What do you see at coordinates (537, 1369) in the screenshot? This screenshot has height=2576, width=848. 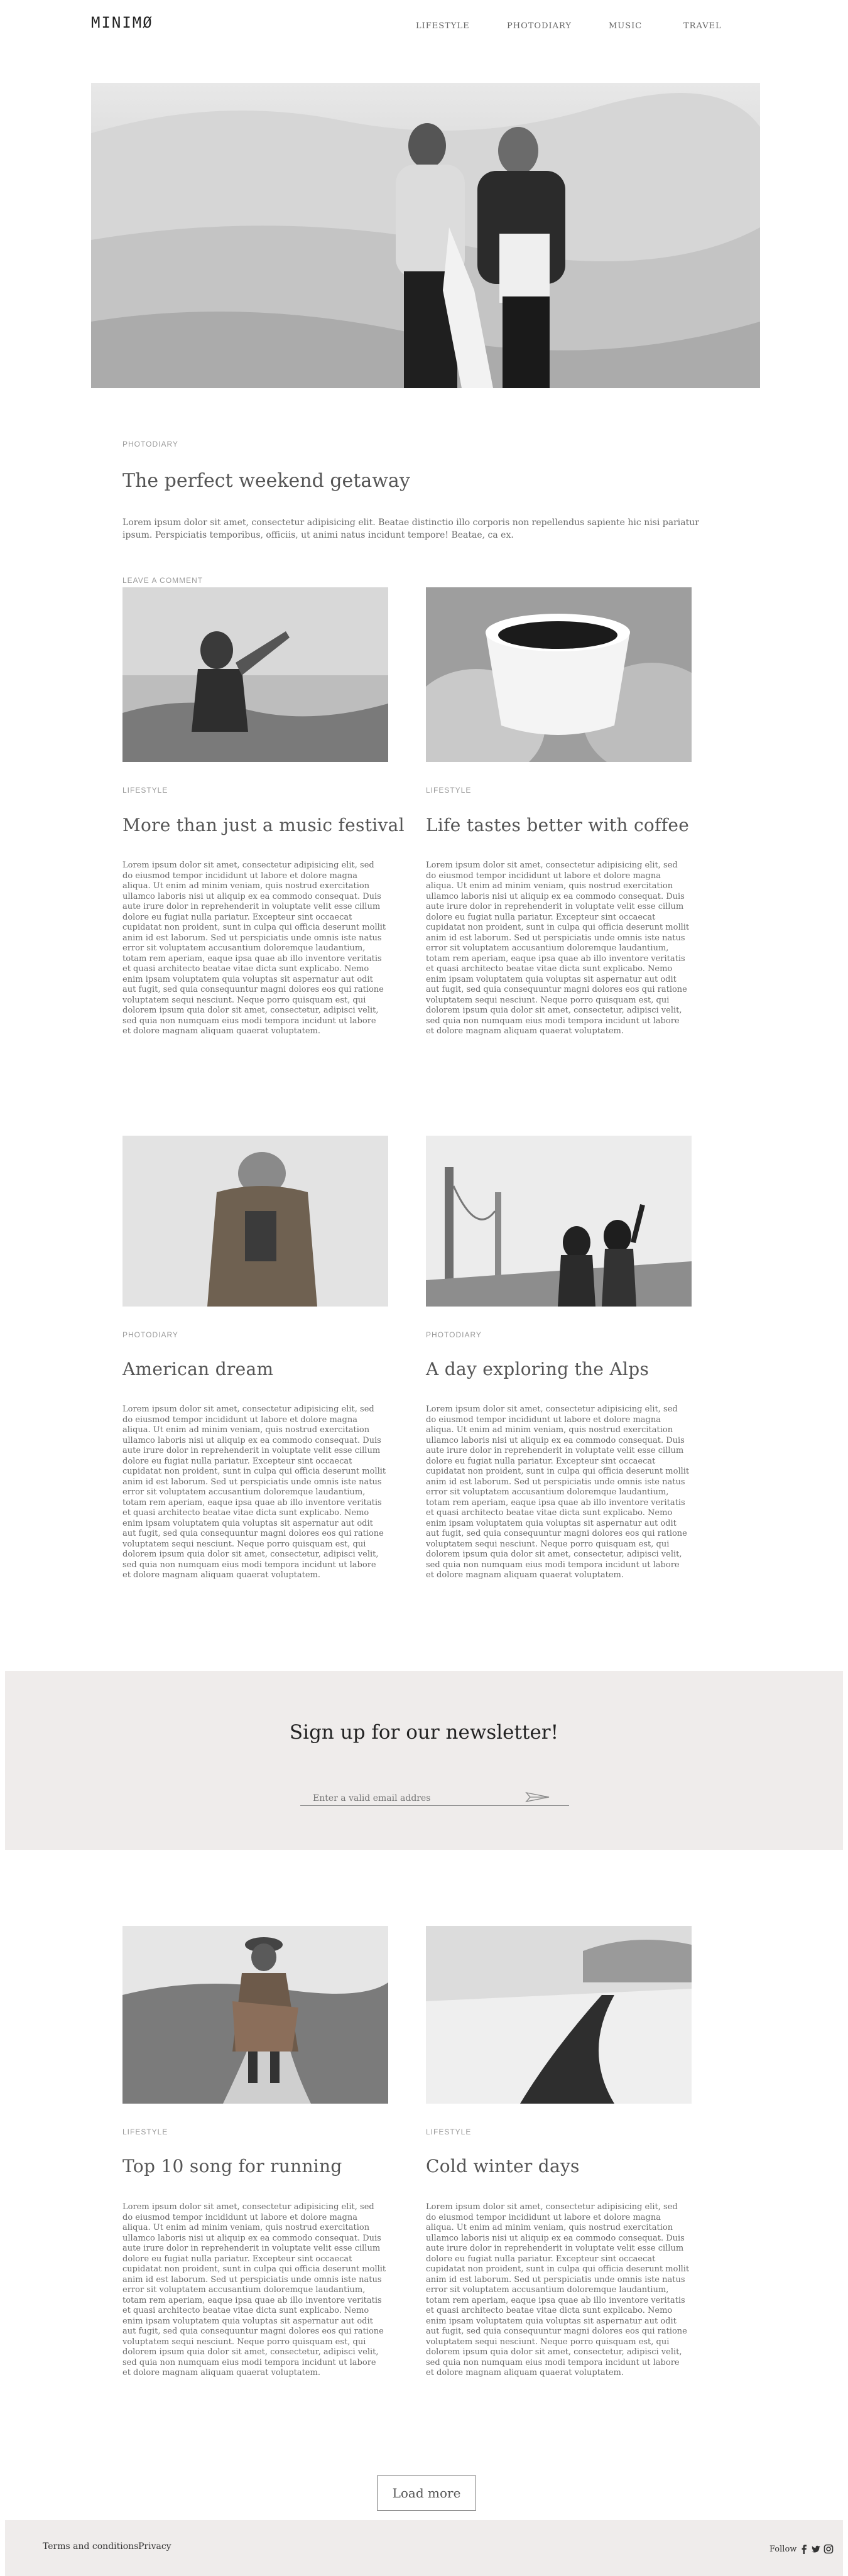 I see `post-title: A day exploring the Alps` at bounding box center [537, 1369].